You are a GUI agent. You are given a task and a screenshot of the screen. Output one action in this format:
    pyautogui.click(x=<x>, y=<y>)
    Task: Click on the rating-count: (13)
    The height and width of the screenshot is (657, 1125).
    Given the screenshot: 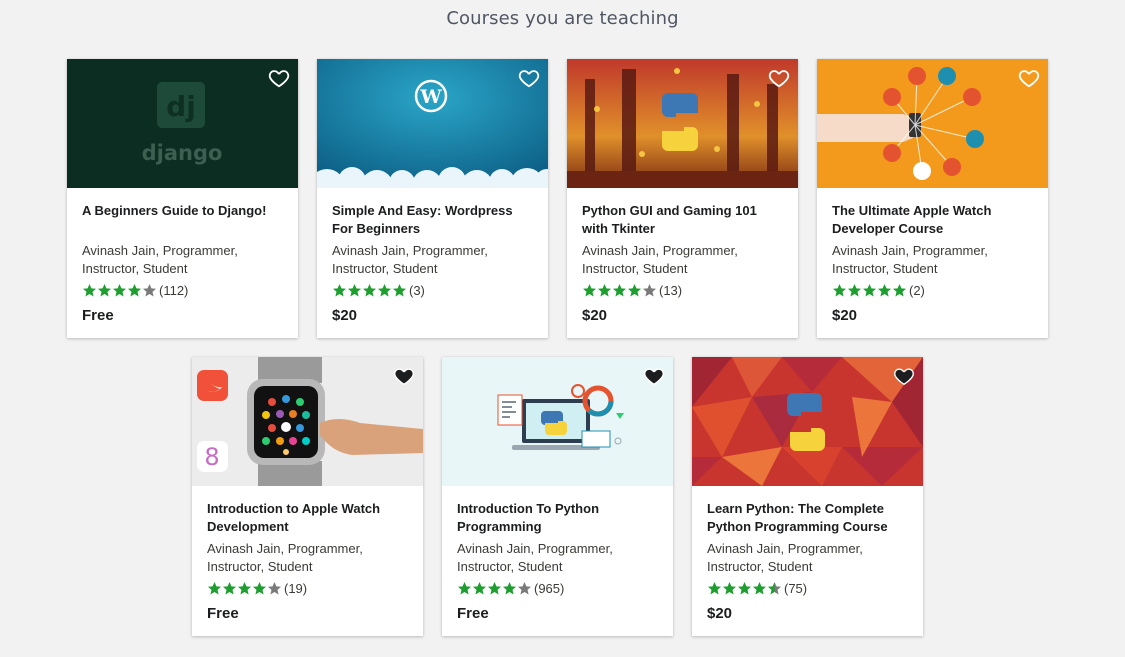 What is the action you would take?
    pyautogui.click(x=671, y=290)
    